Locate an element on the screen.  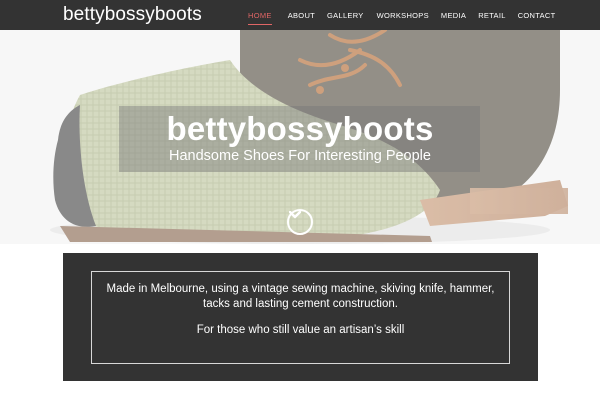
nav-gallery: GALLERY is located at coordinates (345, 15).